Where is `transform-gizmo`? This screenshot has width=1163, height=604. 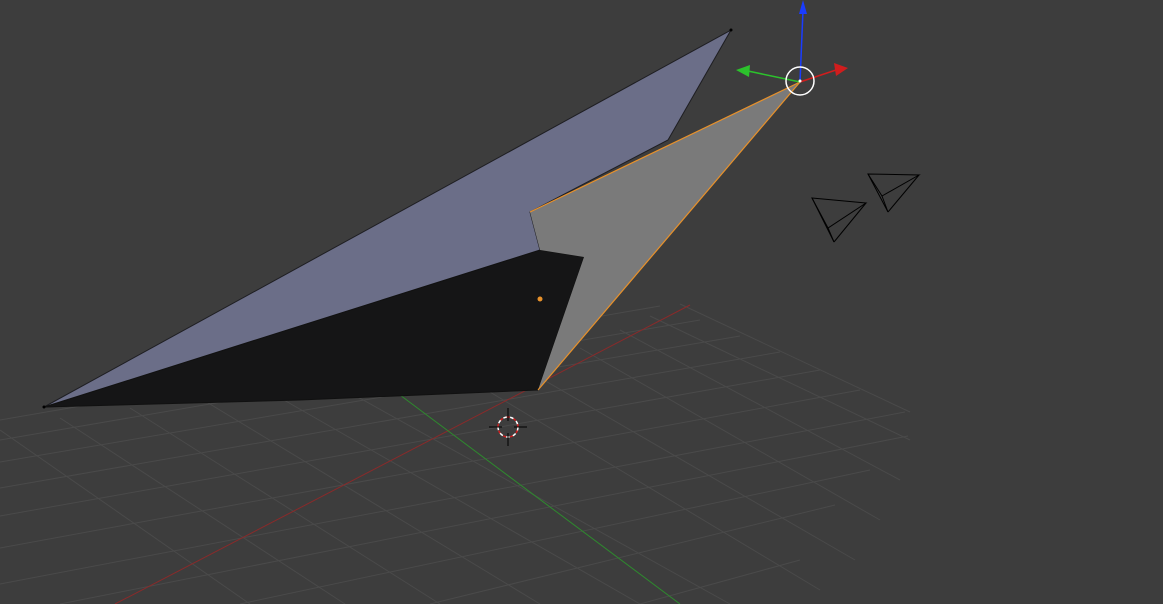 transform-gizmo is located at coordinates (792, 48).